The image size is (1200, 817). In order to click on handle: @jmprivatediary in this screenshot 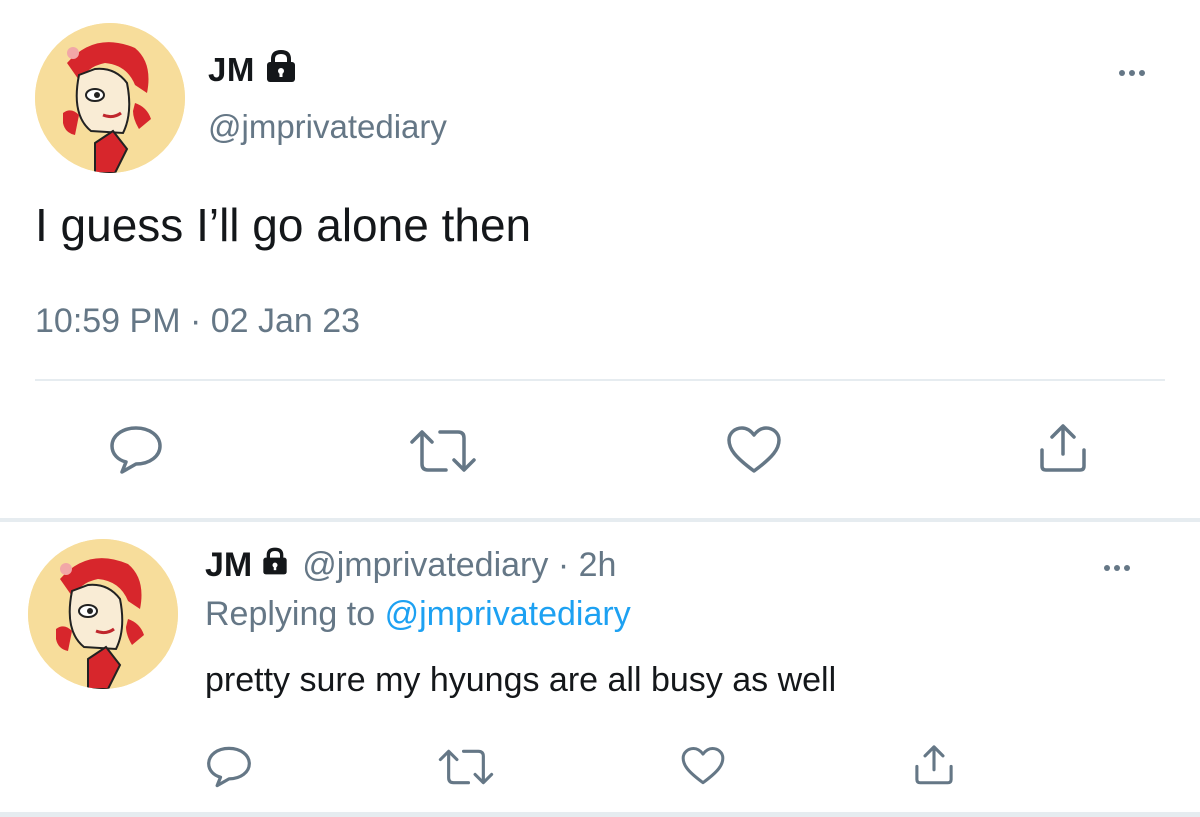, I will do `click(327, 127)`.